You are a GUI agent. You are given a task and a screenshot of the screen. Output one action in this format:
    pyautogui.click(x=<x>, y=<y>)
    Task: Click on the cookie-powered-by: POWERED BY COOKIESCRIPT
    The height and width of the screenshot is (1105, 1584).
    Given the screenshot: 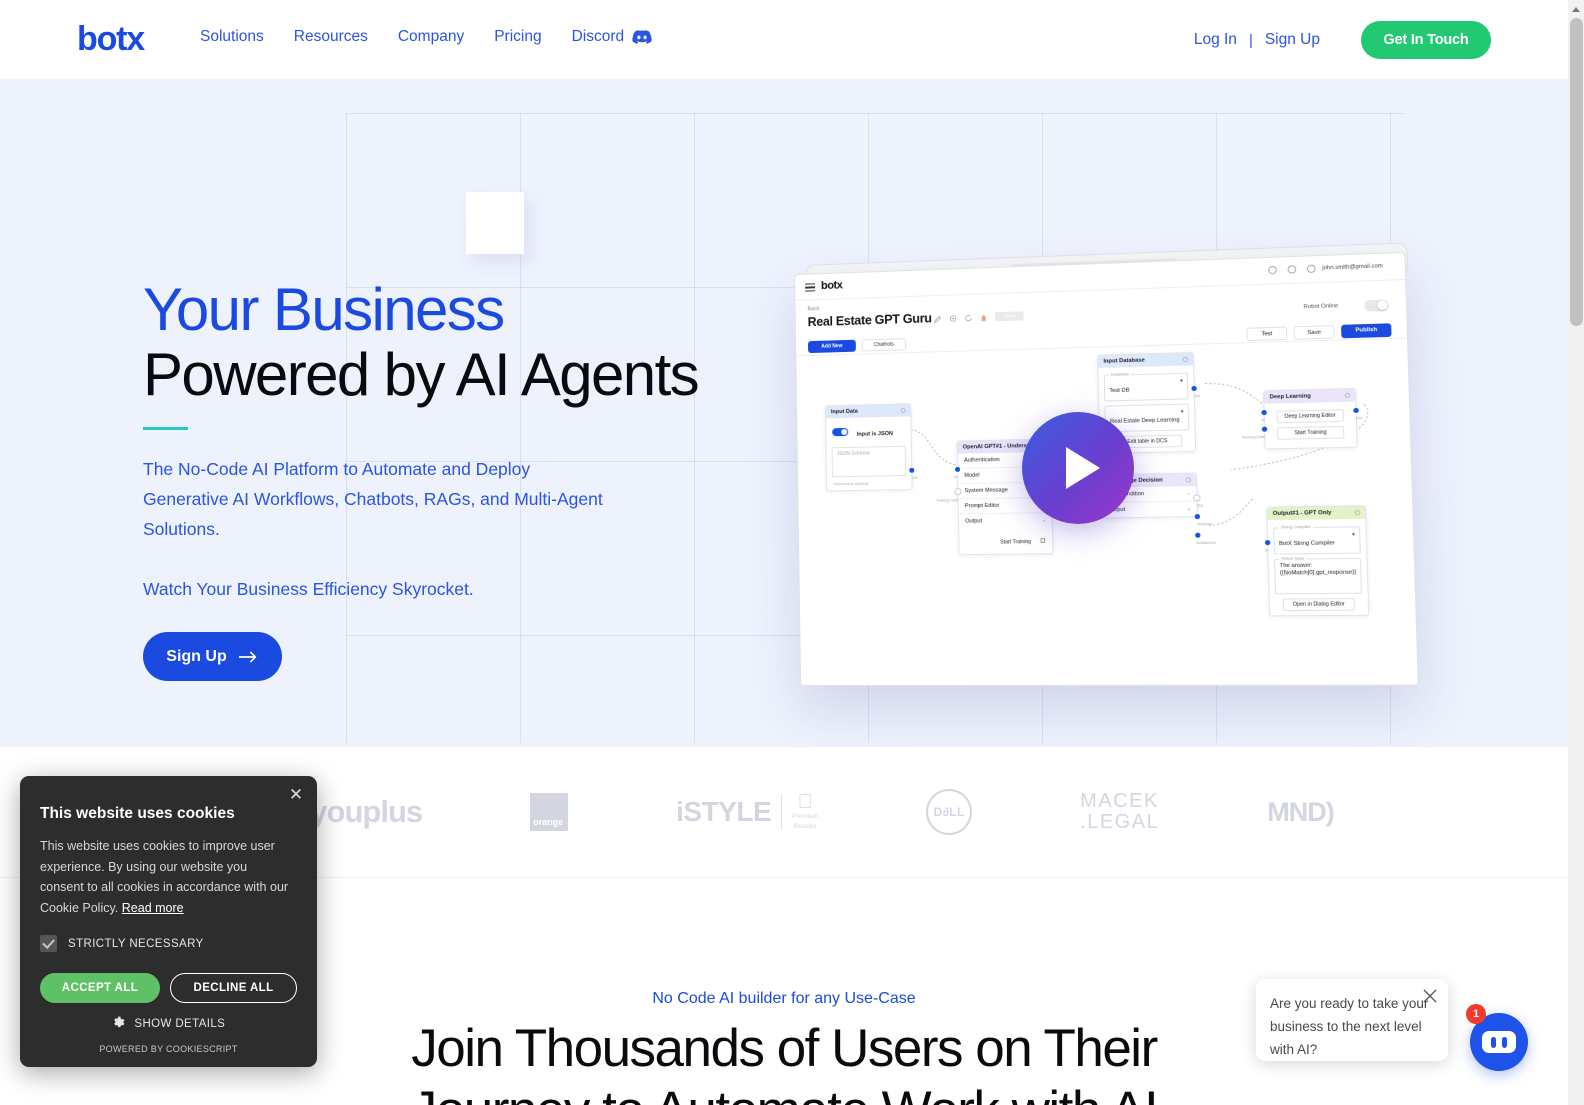 What is the action you would take?
    pyautogui.click(x=168, y=1049)
    